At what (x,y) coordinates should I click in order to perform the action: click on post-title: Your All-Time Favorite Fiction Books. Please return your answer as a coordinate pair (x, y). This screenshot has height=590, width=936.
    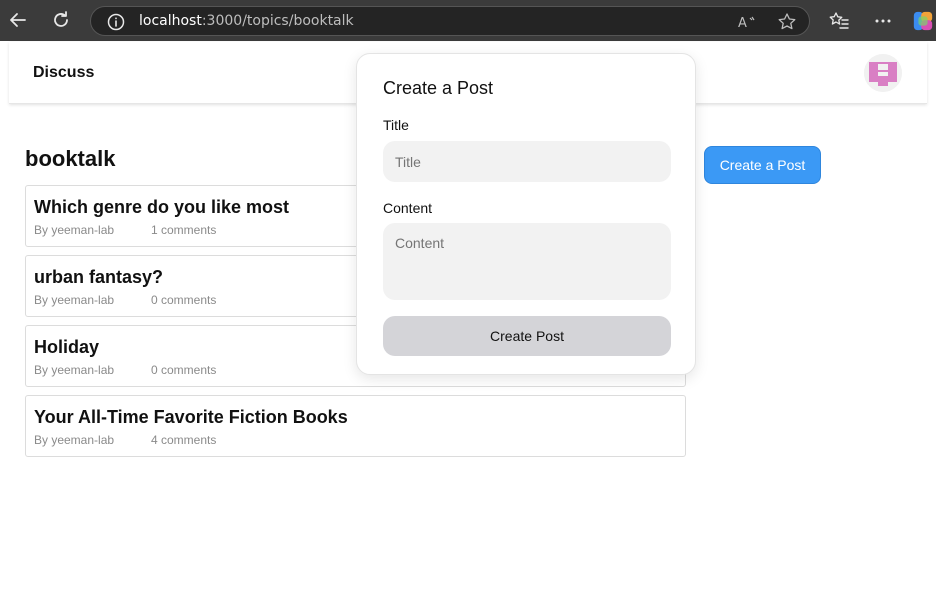
    Looking at the image, I should click on (191, 417).